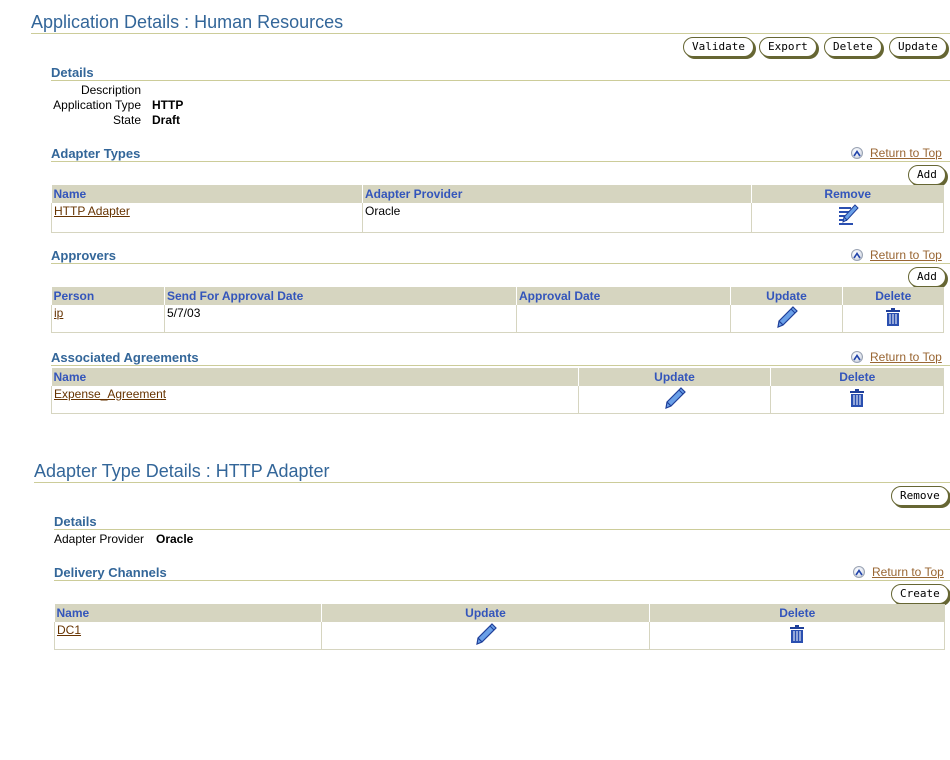  What do you see at coordinates (623, 319) in the screenshot?
I see `approval-date-cell` at bounding box center [623, 319].